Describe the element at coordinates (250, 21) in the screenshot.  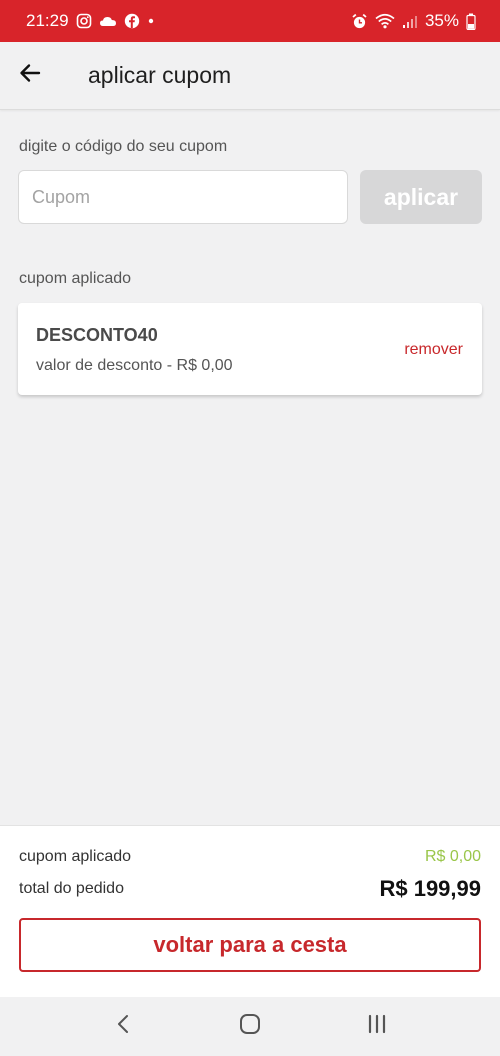
I see `status-bar: 21:29 35%` at that location.